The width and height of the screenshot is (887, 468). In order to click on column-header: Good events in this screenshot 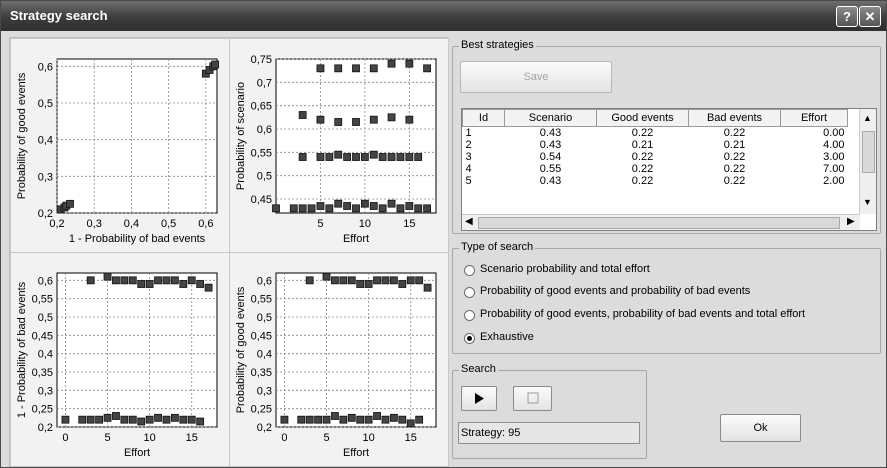, I will do `click(642, 118)`.